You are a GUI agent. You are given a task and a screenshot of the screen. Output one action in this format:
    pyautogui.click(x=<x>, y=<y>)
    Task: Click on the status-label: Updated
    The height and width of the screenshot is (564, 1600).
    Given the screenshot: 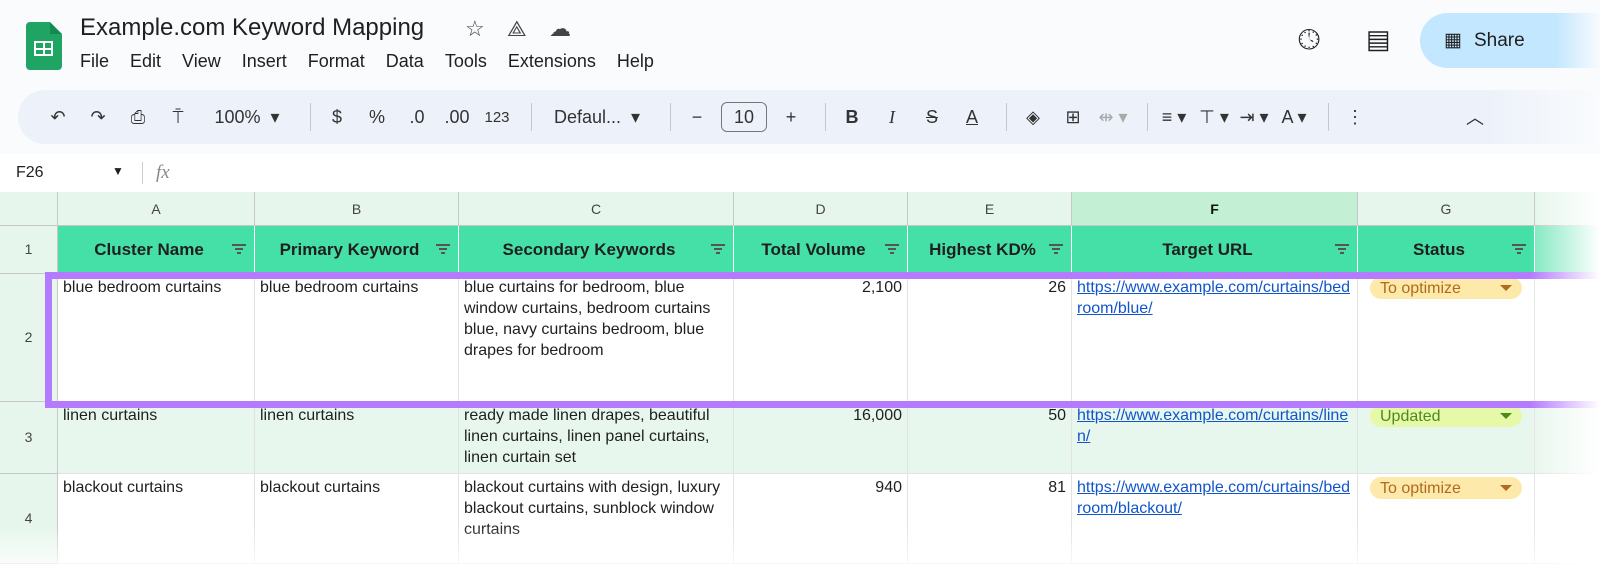 What is the action you would take?
    pyautogui.click(x=1410, y=416)
    